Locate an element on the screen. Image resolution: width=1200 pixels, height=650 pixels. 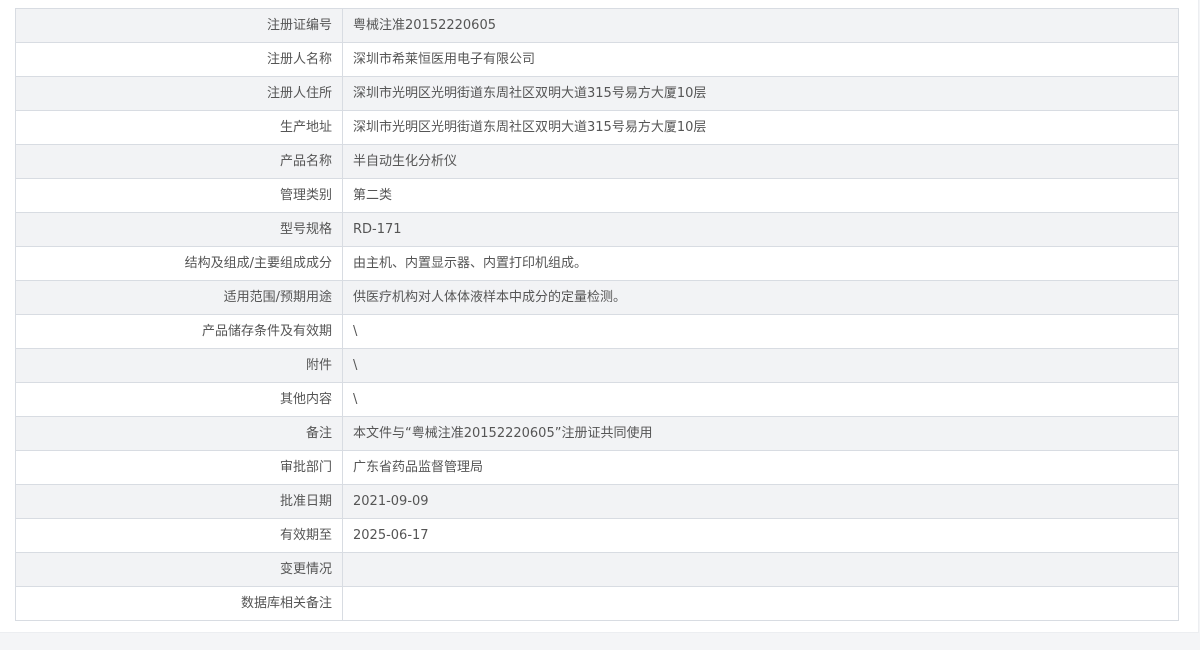
table-row: 产品储存条件及有效期 \ is located at coordinates (597, 331).